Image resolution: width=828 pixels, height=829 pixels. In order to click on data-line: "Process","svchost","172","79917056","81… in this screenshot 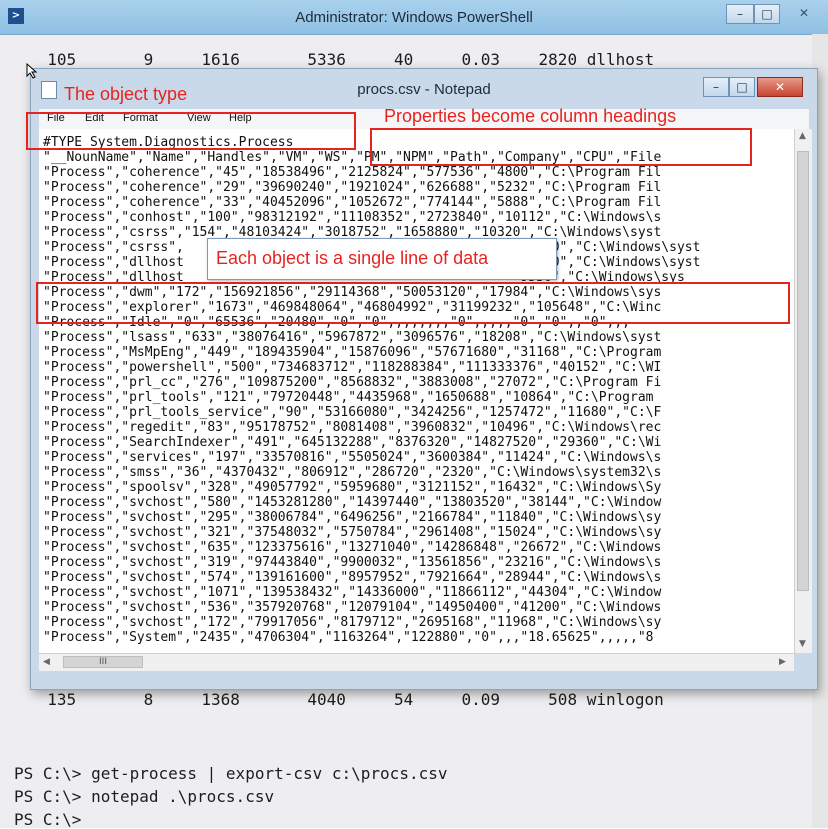, I will do `click(352, 622)`.